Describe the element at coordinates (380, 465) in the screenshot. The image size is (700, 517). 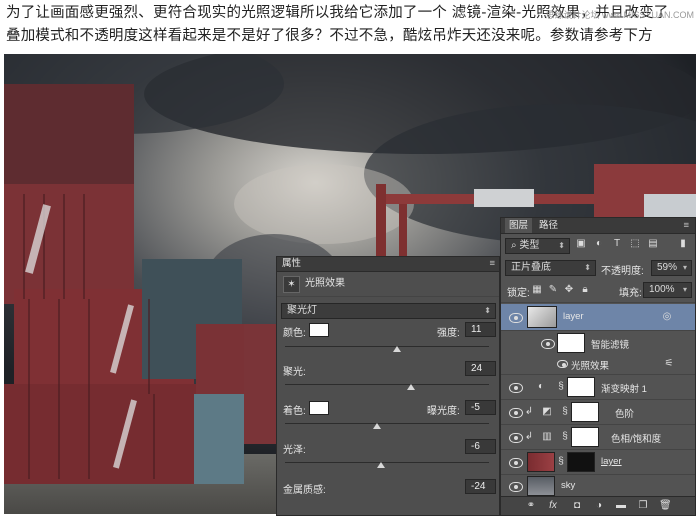
I see `gloss-slider-thumb` at that location.